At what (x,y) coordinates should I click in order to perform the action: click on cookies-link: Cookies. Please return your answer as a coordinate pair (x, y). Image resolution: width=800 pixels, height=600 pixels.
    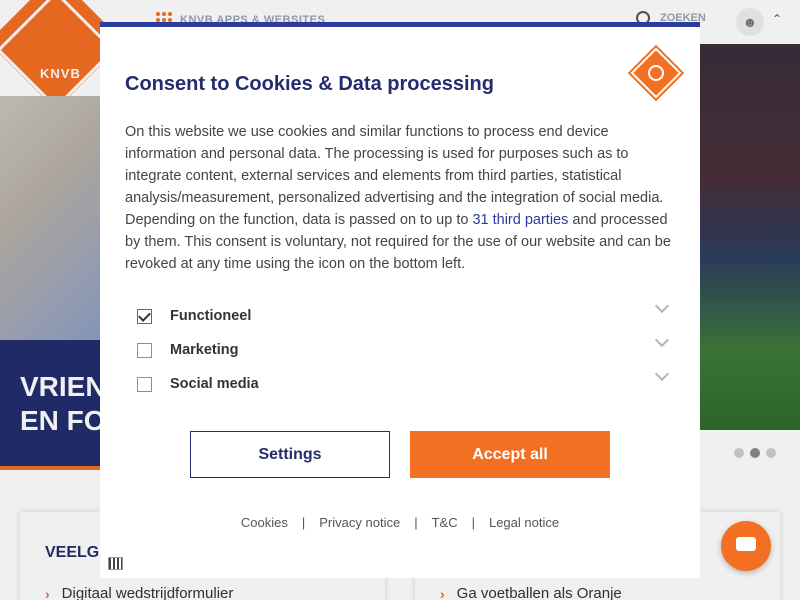
    Looking at the image, I should click on (264, 522).